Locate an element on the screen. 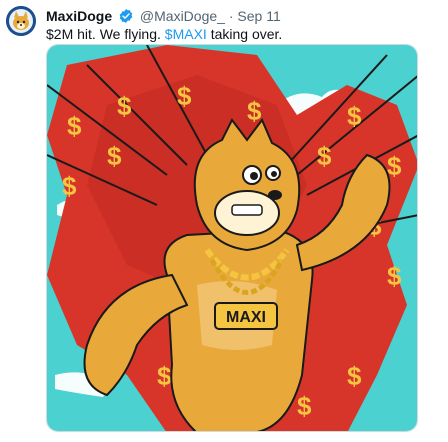 This screenshot has width=448, height=442. tweet-text: $2M hit. We flying. $MAXI taking over. is located at coordinates (164, 34).